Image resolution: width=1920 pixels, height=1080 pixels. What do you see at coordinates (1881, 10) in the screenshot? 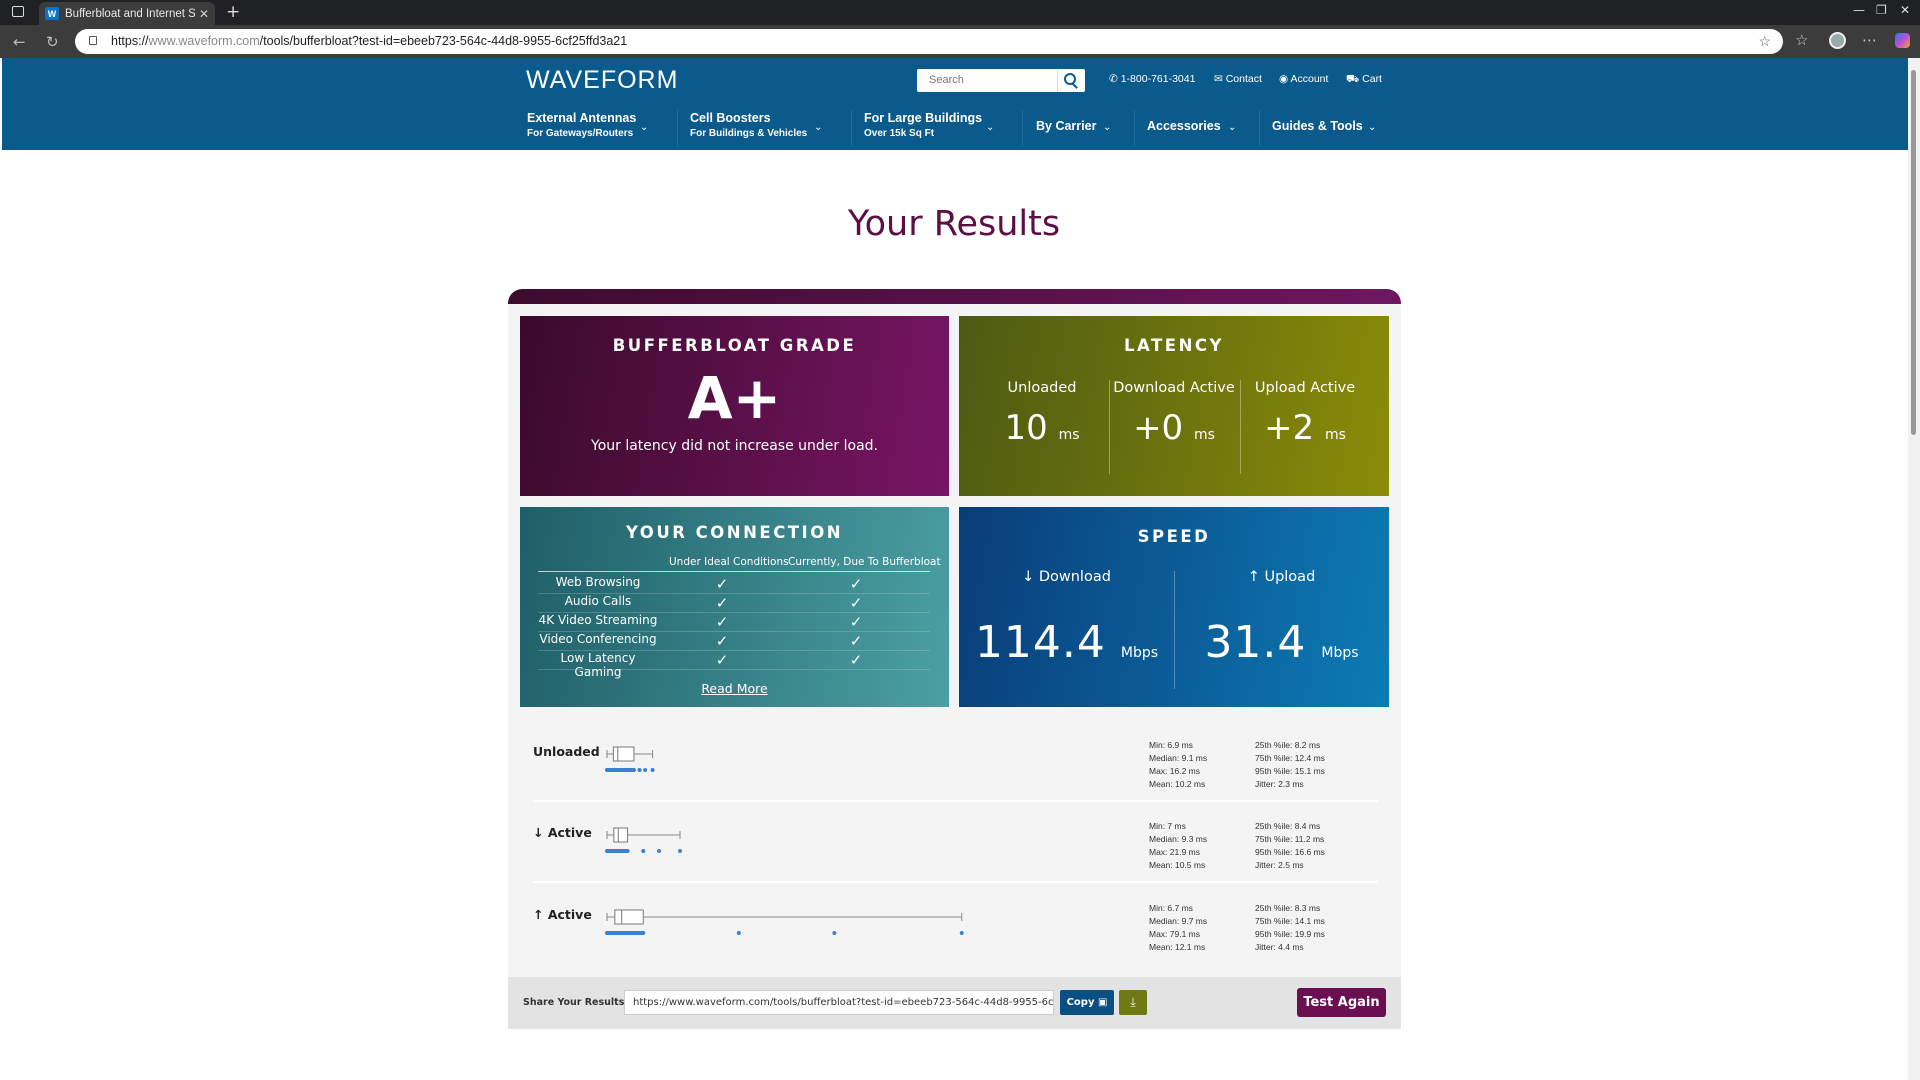
I see `restore-icon: ❐` at bounding box center [1881, 10].